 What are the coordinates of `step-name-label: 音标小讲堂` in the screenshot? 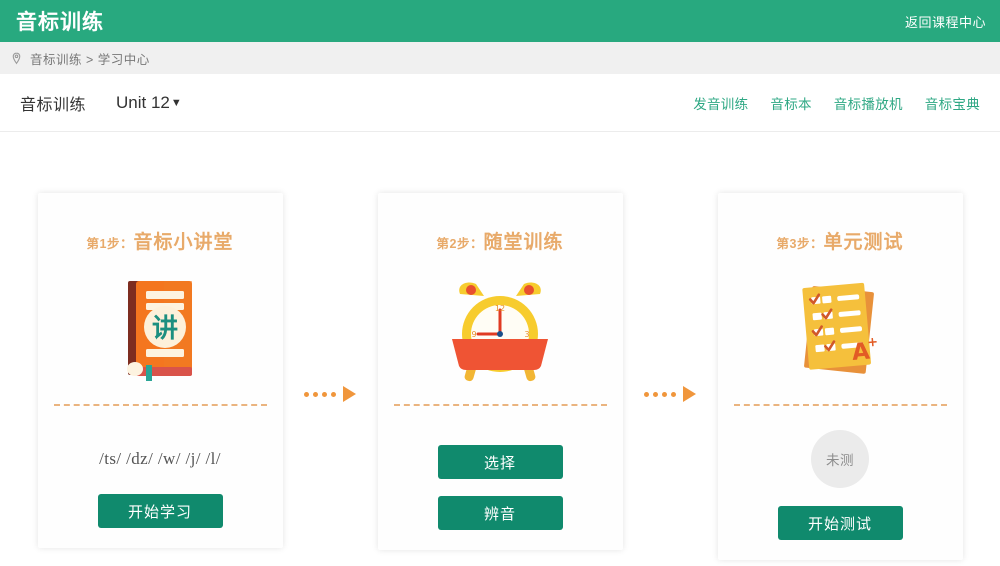 It's located at (183, 242).